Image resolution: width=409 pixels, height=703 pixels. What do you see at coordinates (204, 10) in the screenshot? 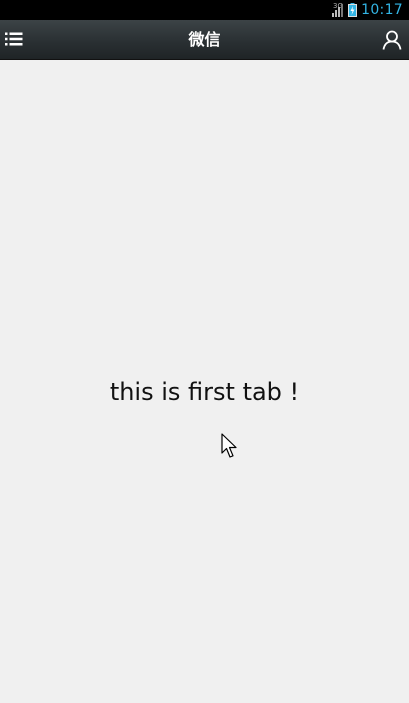
I see `status-bar: 3G 10:17` at bounding box center [204, 10].